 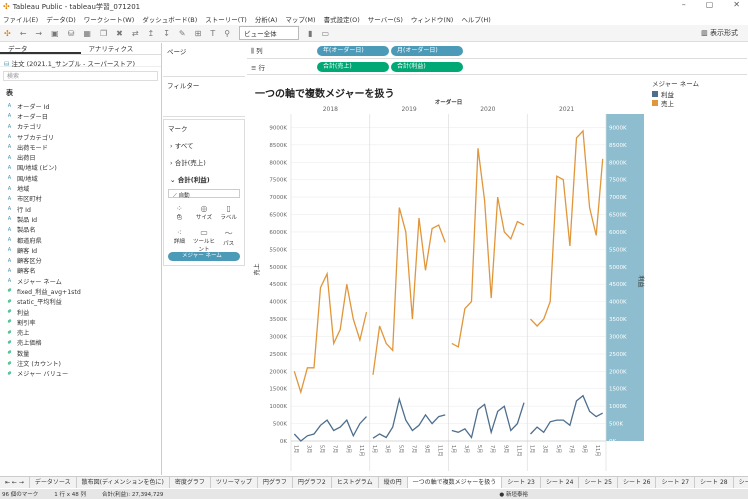 I want to click on sheet-tab: シート 23, so click(x=521, y=482).